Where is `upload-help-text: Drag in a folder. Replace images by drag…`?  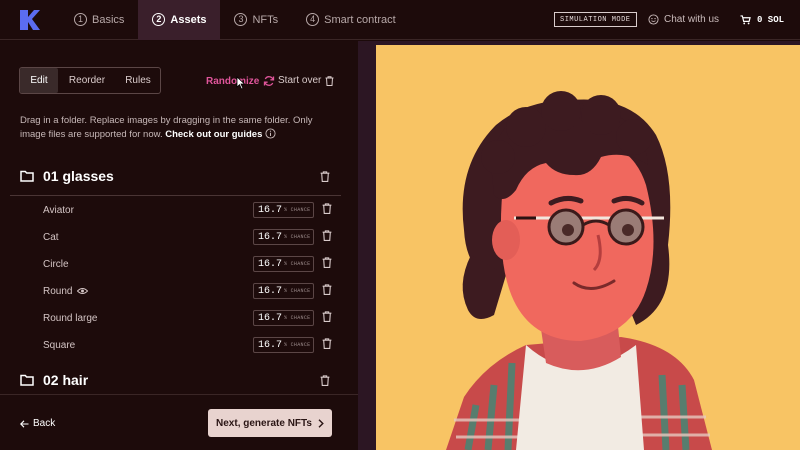
upload-help-text: Drag in a folder. Replace images by drag… is located at coordinates (179, 128).